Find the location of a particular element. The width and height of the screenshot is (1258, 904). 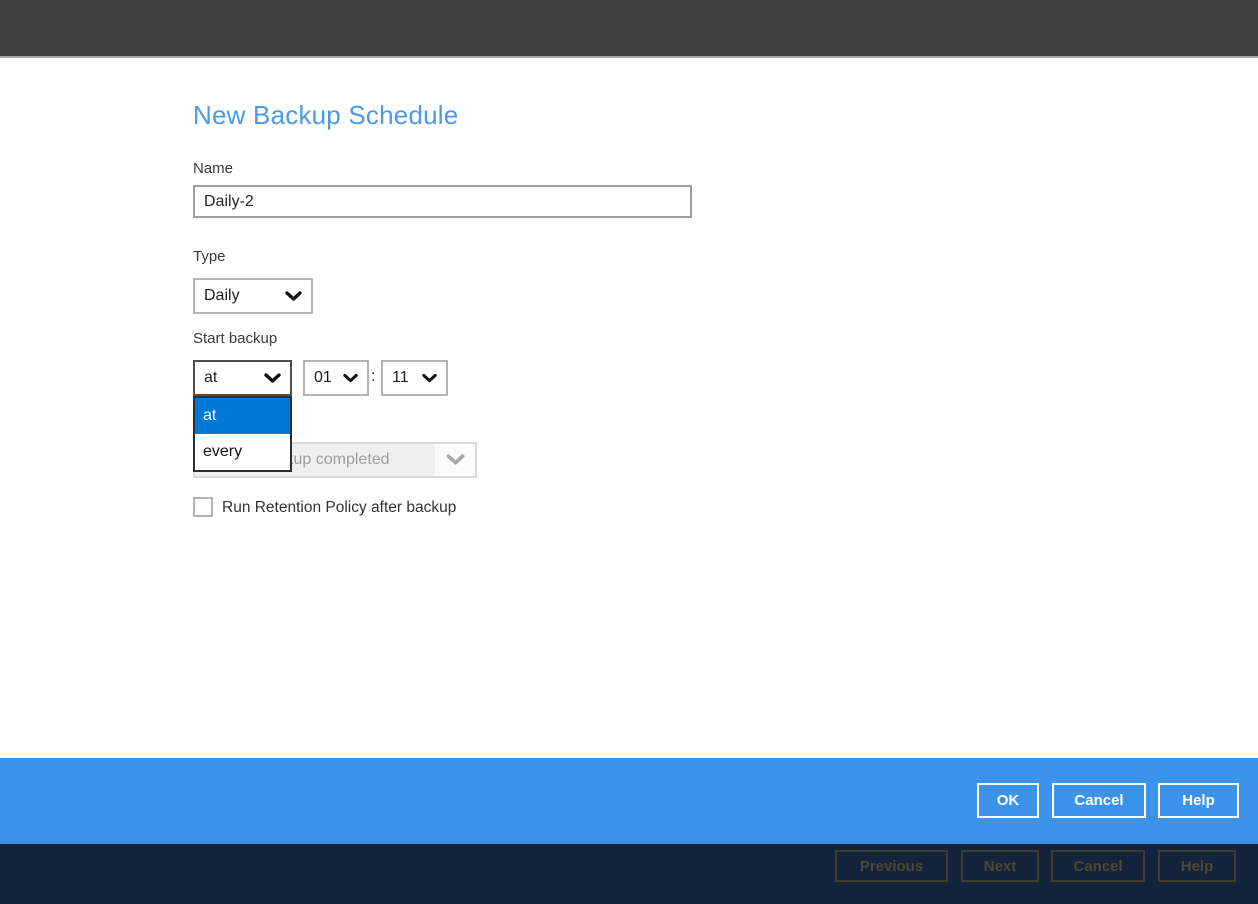

name-input is located at coordinates (442, 201).